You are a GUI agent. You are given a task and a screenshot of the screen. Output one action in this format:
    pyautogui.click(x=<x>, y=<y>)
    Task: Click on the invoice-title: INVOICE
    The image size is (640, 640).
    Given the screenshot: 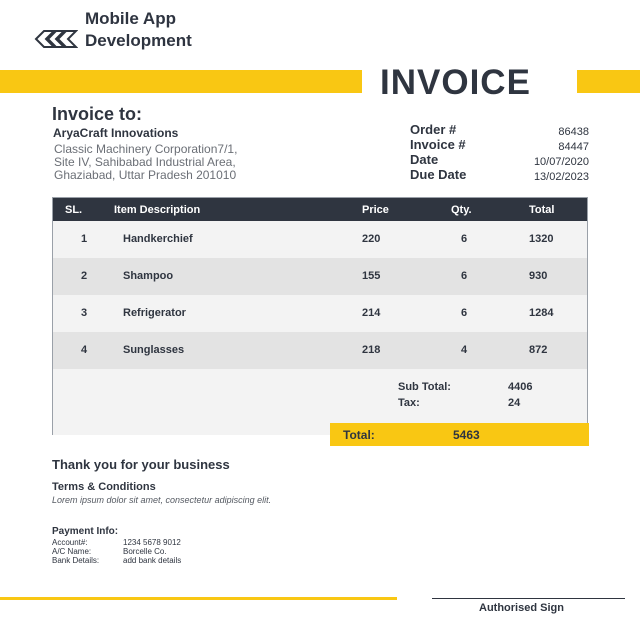 What is the action you would take?
    pyautogui.click(x=455, y=82)
    